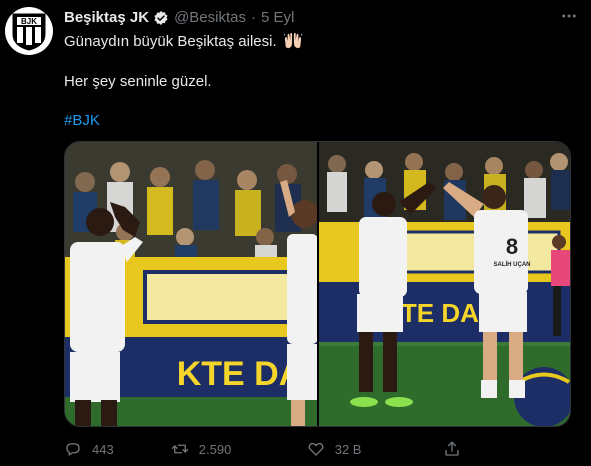 Image resolution: width=591 pixels, height=466 pixels. I want to click on tweet-actions: 443 2.590 32 B, so click(314, 449).